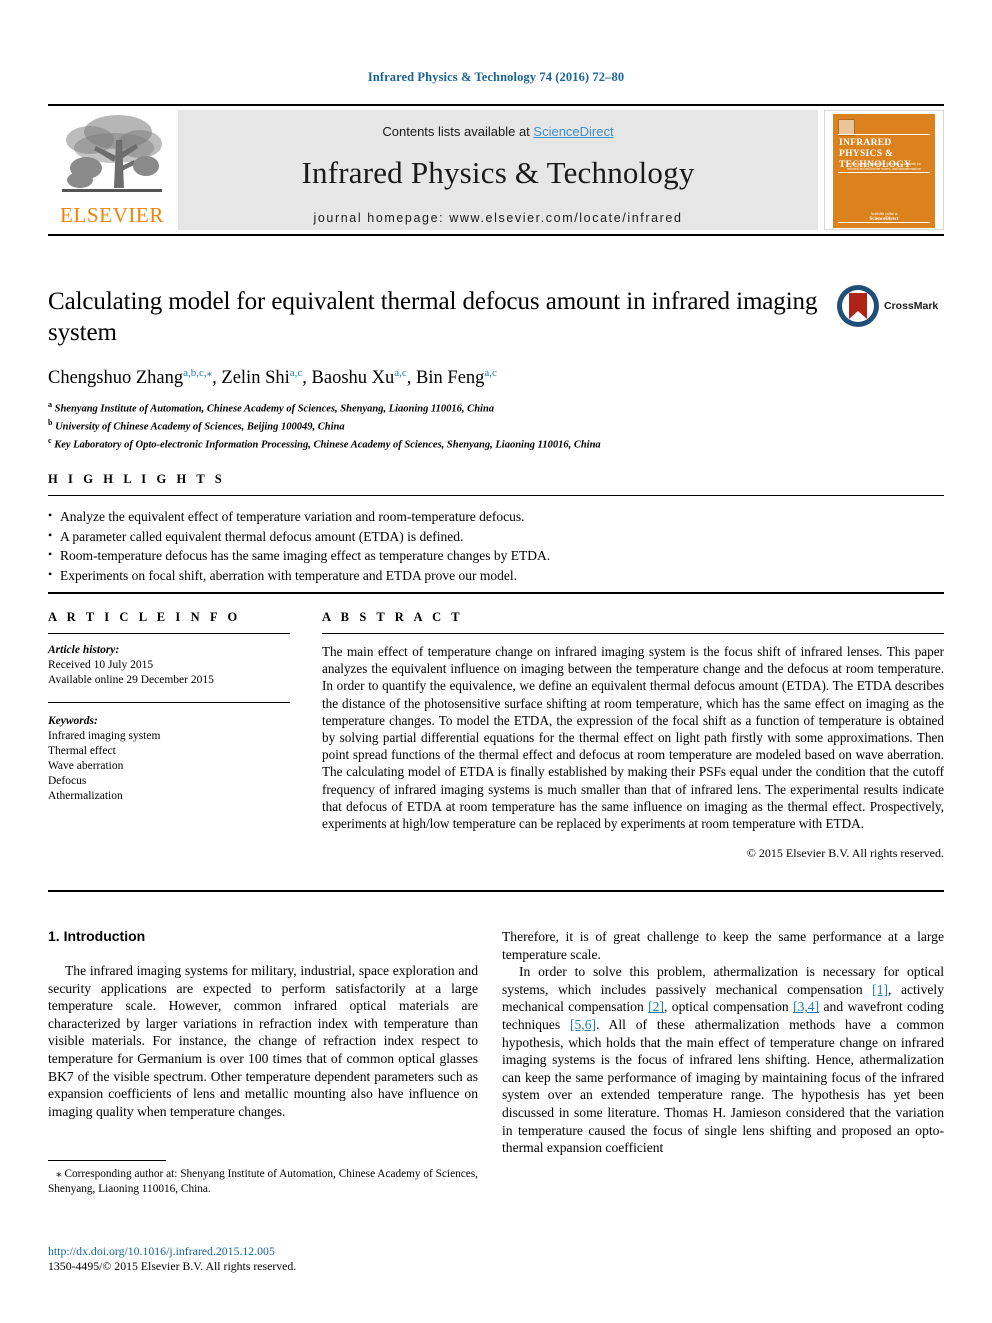  Describe the element at coordinates (85, 796) in the screenshot. I see `keyword-item: Athermalization` at that location.